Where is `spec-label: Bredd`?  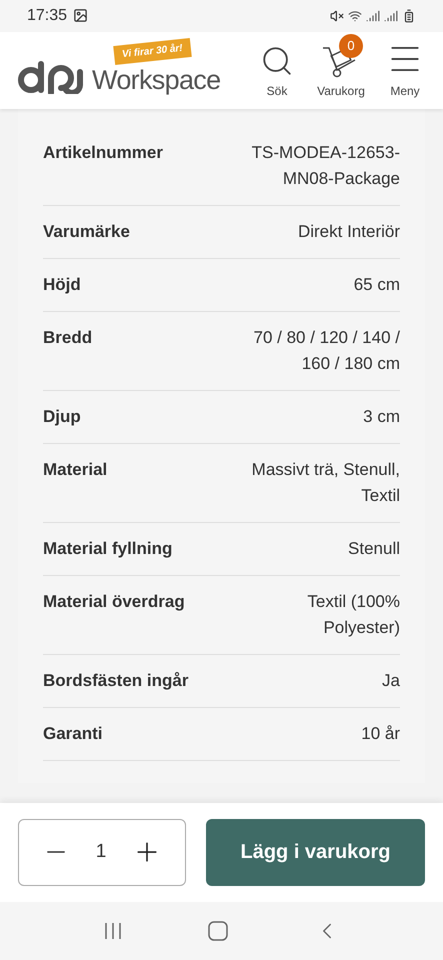
spec-label: Bredd is located at coordinates (67, 337).